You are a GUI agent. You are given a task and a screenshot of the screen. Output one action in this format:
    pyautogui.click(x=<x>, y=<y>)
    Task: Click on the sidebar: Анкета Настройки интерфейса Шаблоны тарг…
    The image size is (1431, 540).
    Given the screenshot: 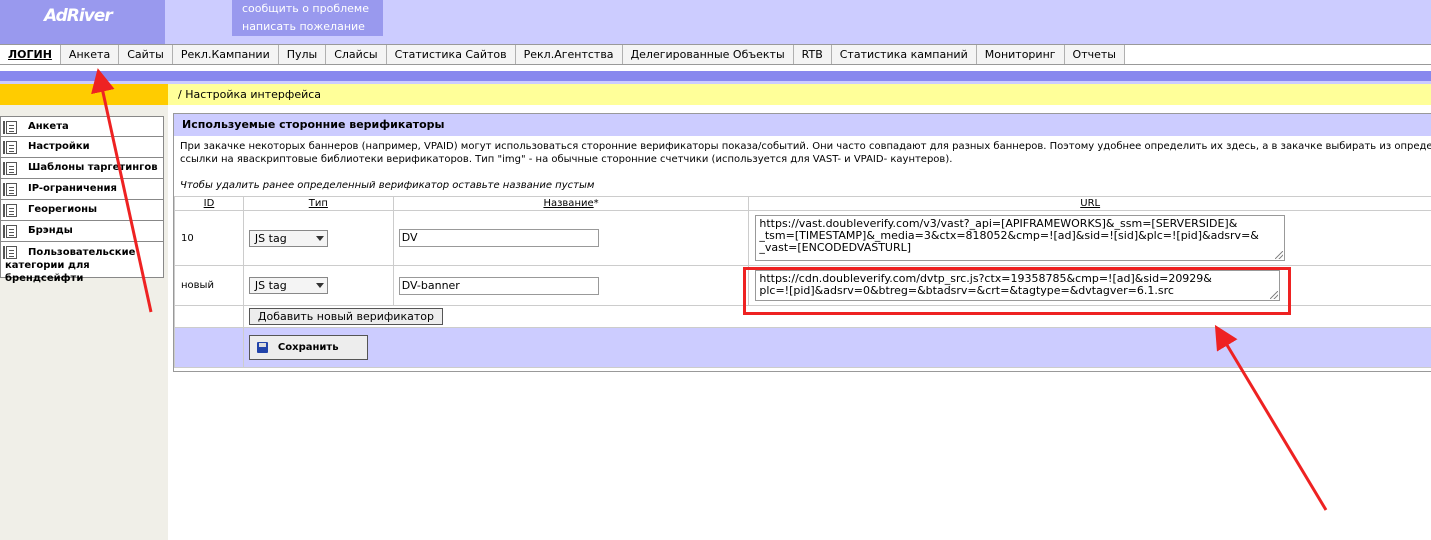 What is the action you would take?
    pyautogui.click(x=82, y=200)
    